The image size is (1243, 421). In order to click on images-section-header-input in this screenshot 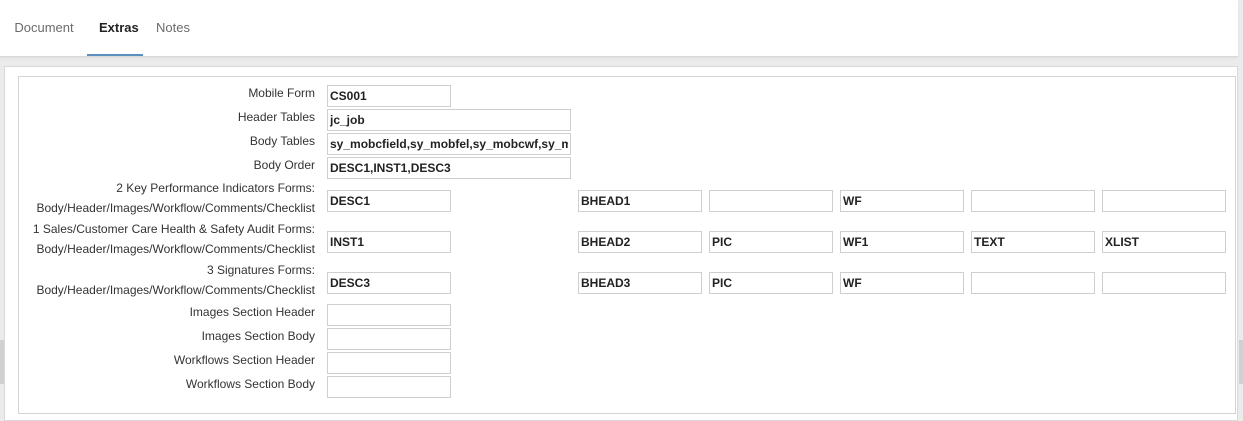, I will do `click(389, 315)`.